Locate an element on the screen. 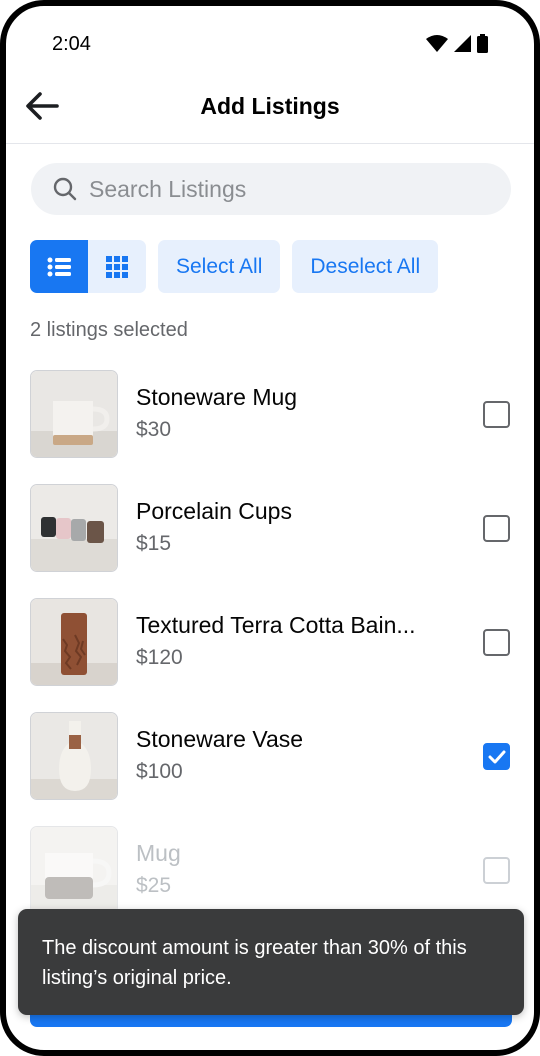 The image size is (540, 1056). listing-name: Mug is located at coordinates (158, 853).